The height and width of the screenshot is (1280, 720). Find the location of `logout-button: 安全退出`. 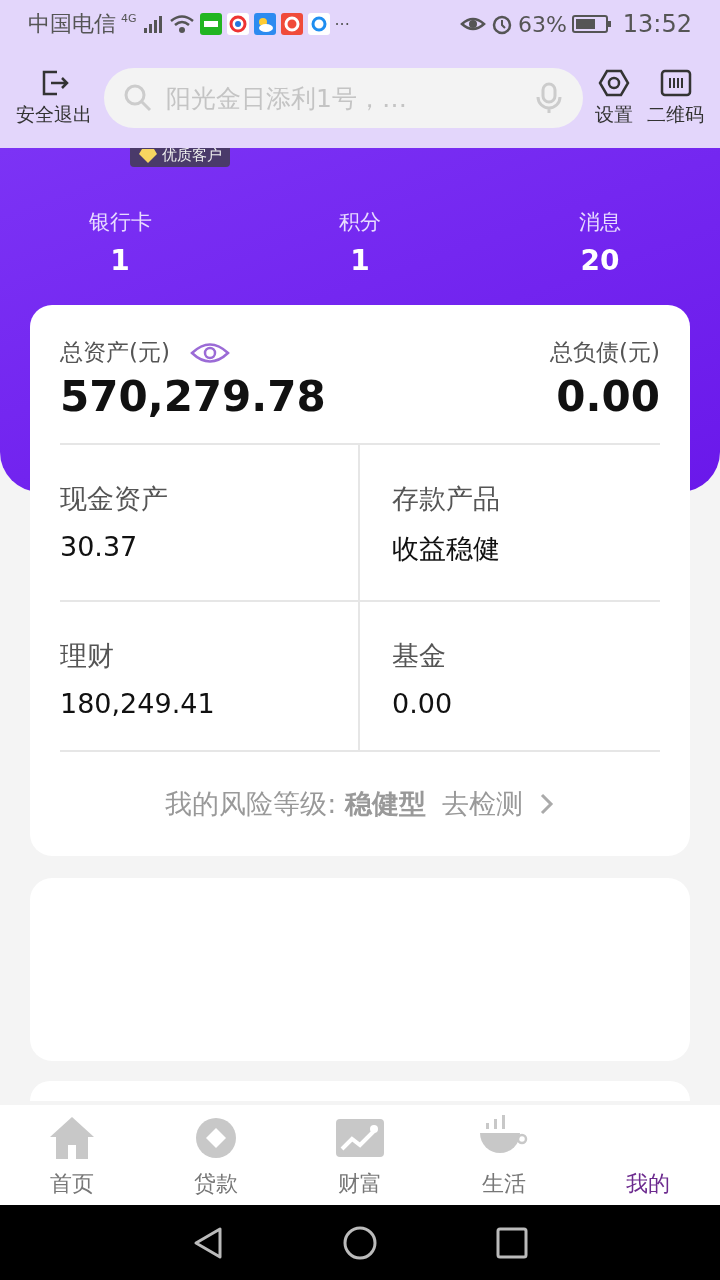

logout-button: 安全退出 is located at coordinates (54, 98).